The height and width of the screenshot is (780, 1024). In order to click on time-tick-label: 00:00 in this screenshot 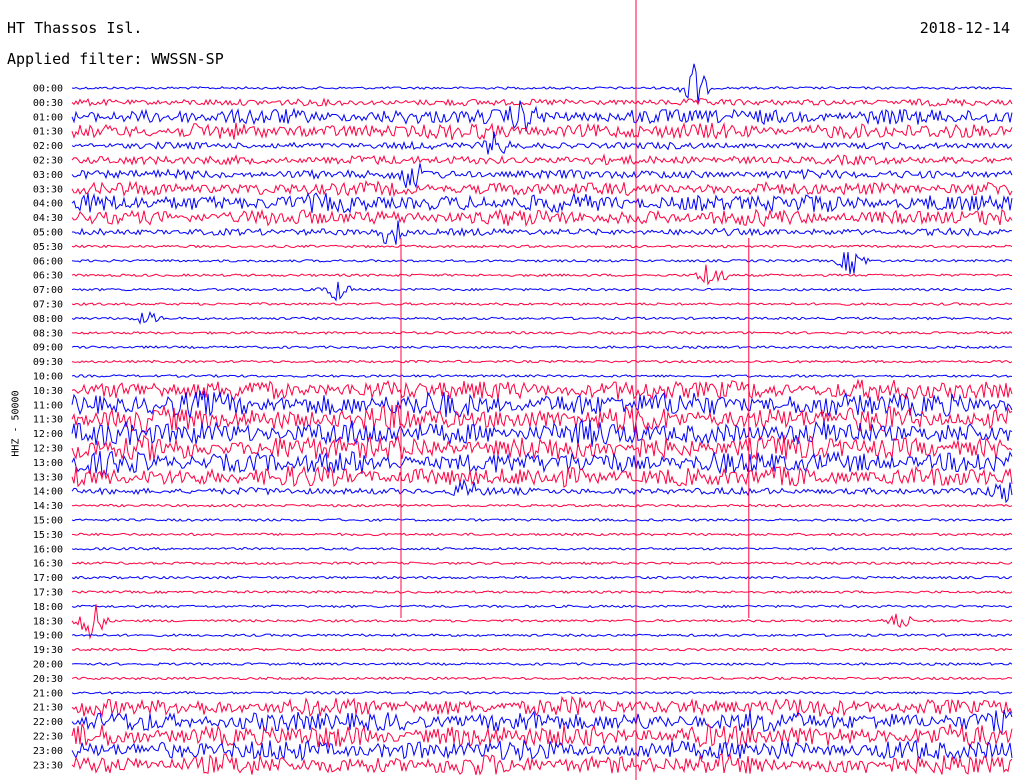, I will do `click(48, 89)`.